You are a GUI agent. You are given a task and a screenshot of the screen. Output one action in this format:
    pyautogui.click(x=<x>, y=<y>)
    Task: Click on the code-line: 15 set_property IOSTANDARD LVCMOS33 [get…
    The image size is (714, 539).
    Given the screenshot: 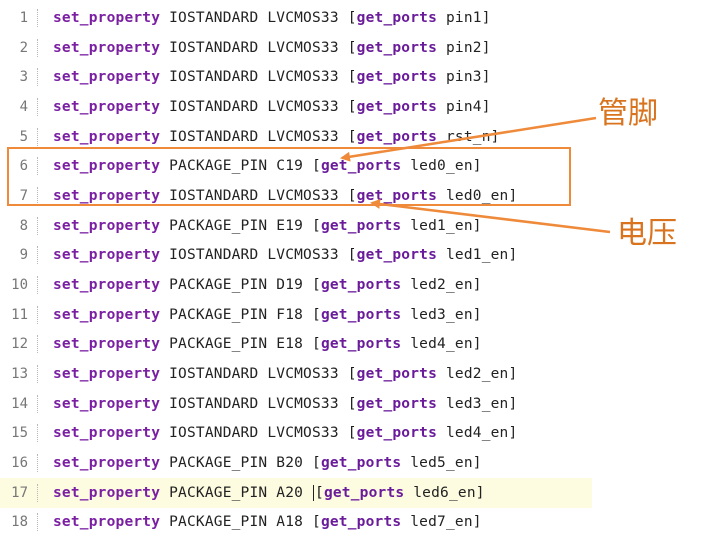 What is the action you would take?
    pyautogui.click(x=296, y=433)
    